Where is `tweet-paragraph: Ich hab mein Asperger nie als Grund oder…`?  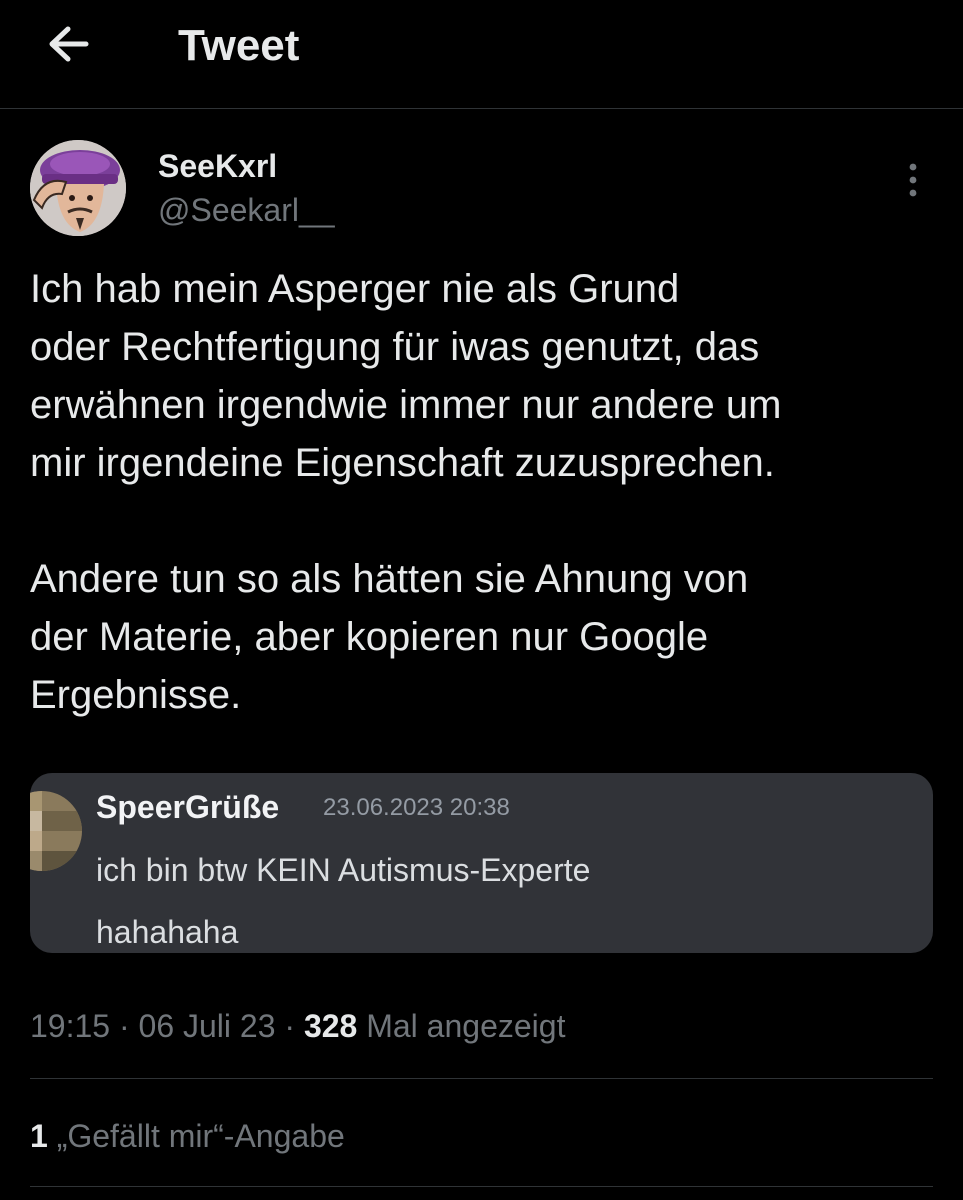 tweet-paragraph: Ich hab mein Asperger nie als Grund oder… is located at coordinates (406, 376).